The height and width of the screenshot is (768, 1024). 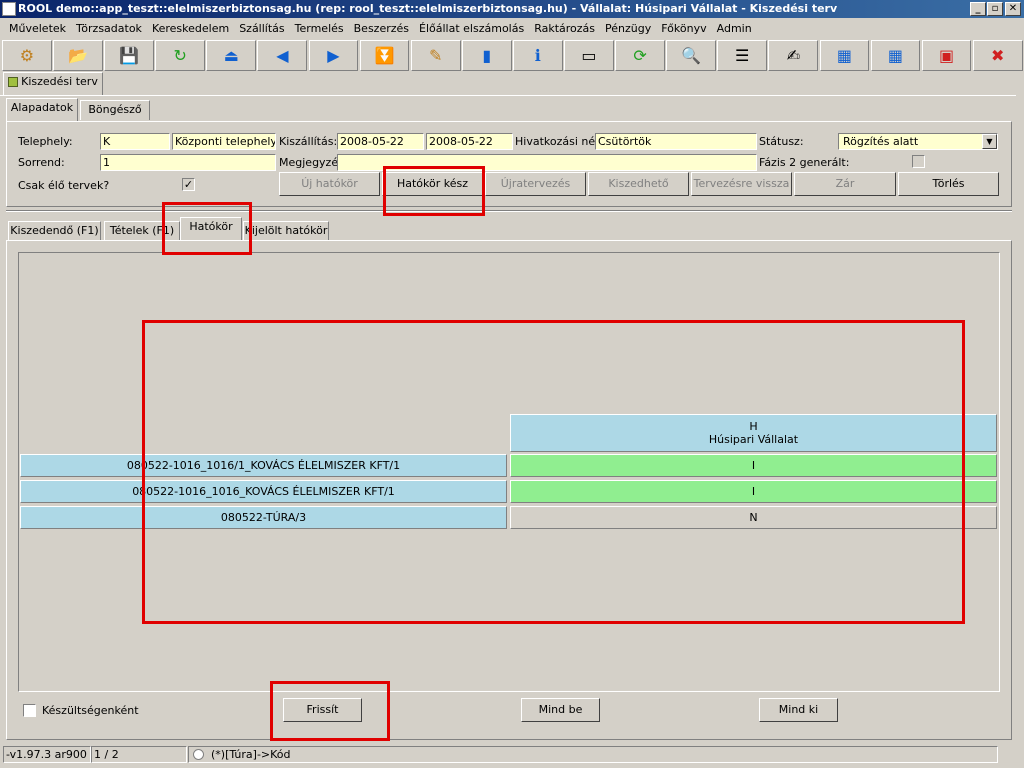 I want to click on toolbar: ⚙ 📂 💾 ↻ ⏏ ◀ ▶ ⏬ ✎ ▮ ℹ ▭ ⟳ 🔍 ☰ ✍ ▦ ▦ ▣ ✖, so click(x=512, y=56).